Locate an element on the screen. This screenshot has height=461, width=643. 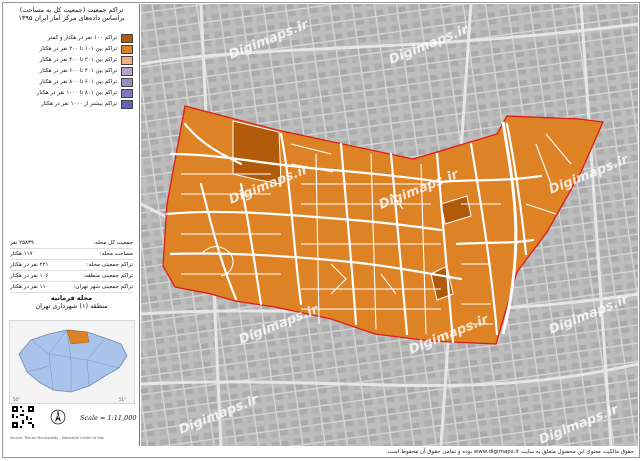
stat-value: ۱۰۶ نفر در هکتار is located at coordinates (29, 276).